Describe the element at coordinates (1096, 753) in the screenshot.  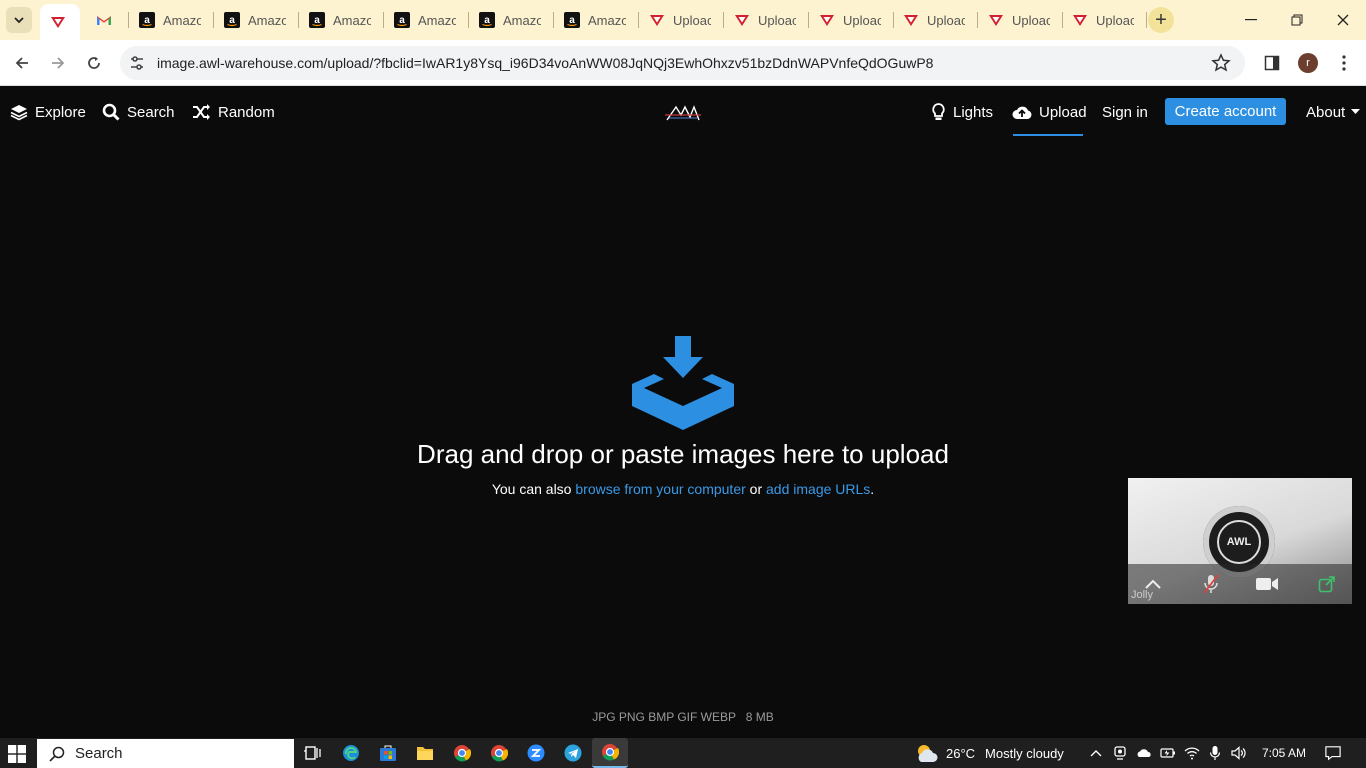
I see `show-hidden-icons` at that location.